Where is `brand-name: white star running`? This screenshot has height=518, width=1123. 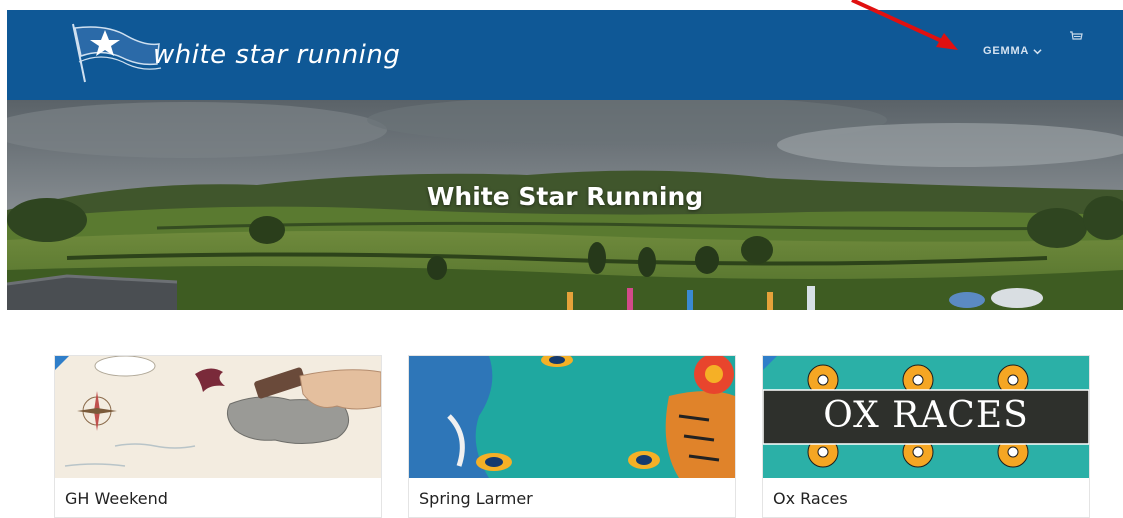
brand-name: white star running is located at coordinates (276, 55).